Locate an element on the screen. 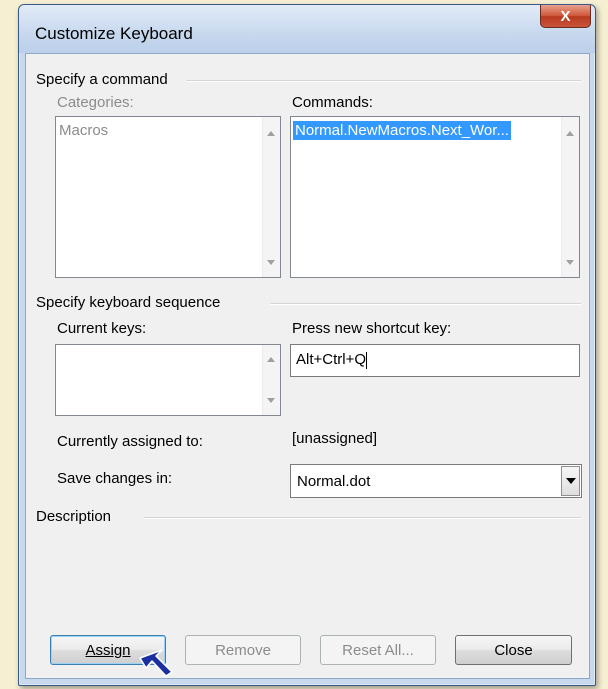 The width and height of the screenshot is (608, 689). description-group-label: Description is located at coordinates (74, 516).